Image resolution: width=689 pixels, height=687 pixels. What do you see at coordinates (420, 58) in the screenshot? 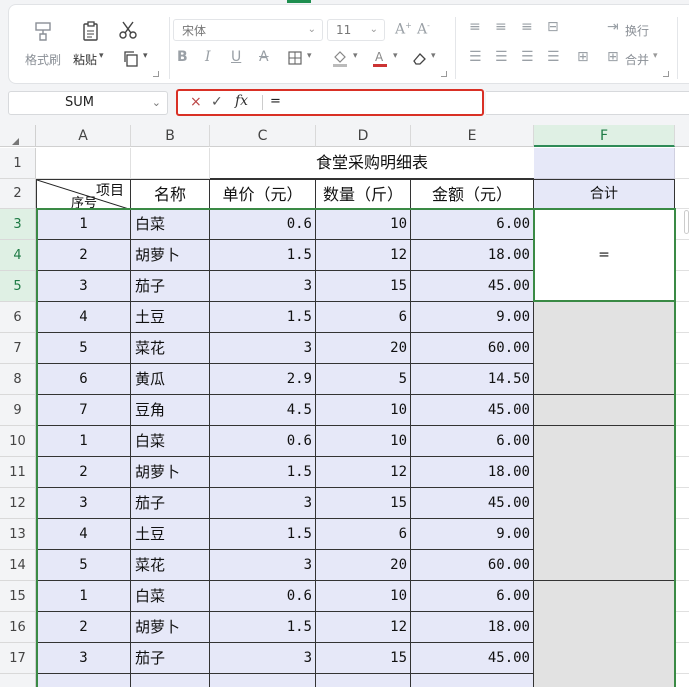
I see `clear-format-icon` at bounding box center [420, 58].